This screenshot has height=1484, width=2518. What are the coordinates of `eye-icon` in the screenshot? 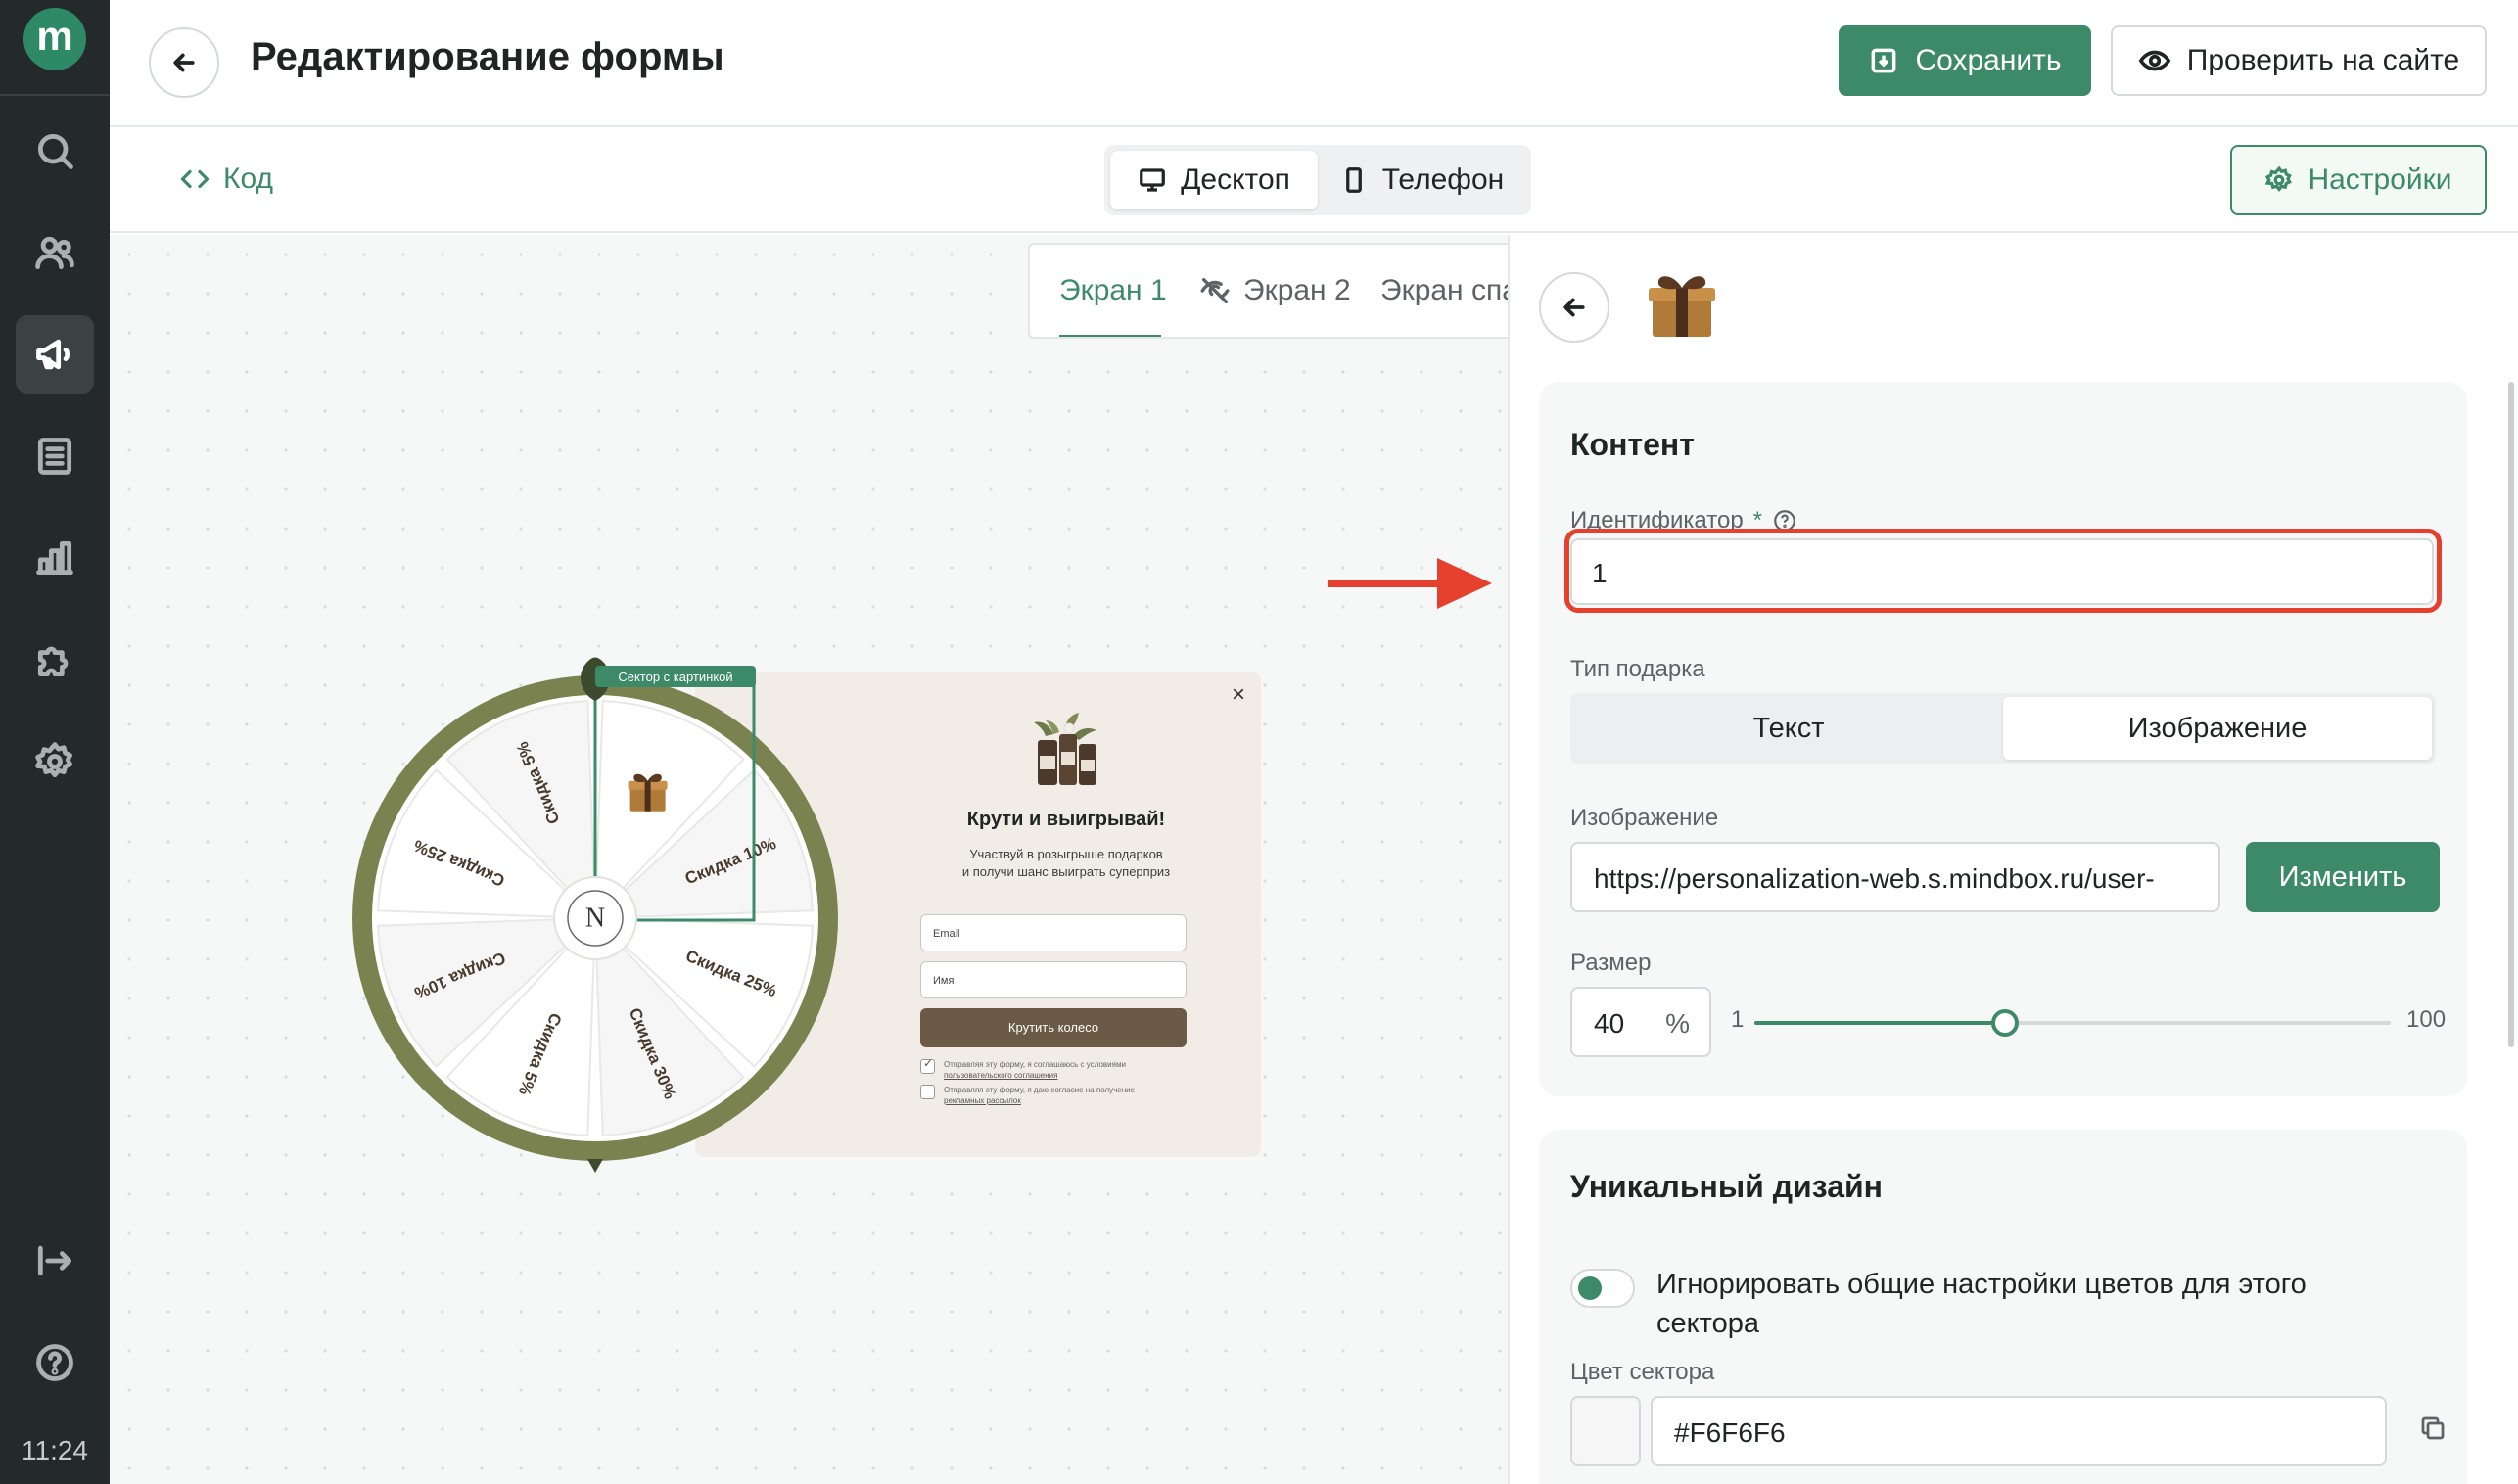 It's located at (2154, 60).